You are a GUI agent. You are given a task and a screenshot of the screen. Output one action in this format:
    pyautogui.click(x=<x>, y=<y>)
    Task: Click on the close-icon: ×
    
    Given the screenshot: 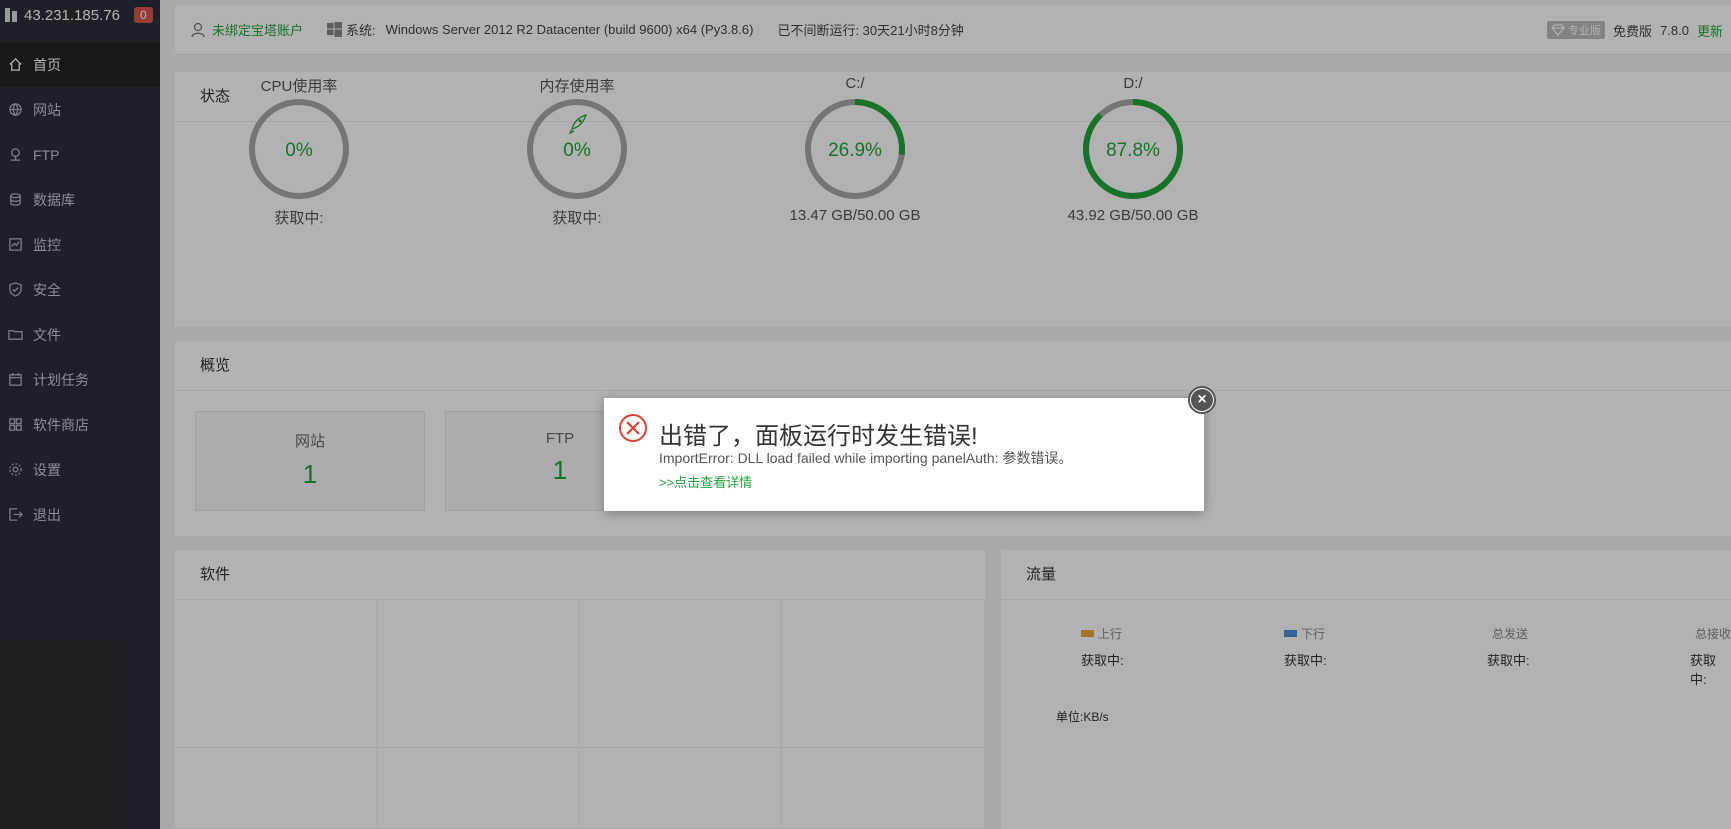 What is the action you would take?
    pyautogui.click(x=1202, y=400)
    